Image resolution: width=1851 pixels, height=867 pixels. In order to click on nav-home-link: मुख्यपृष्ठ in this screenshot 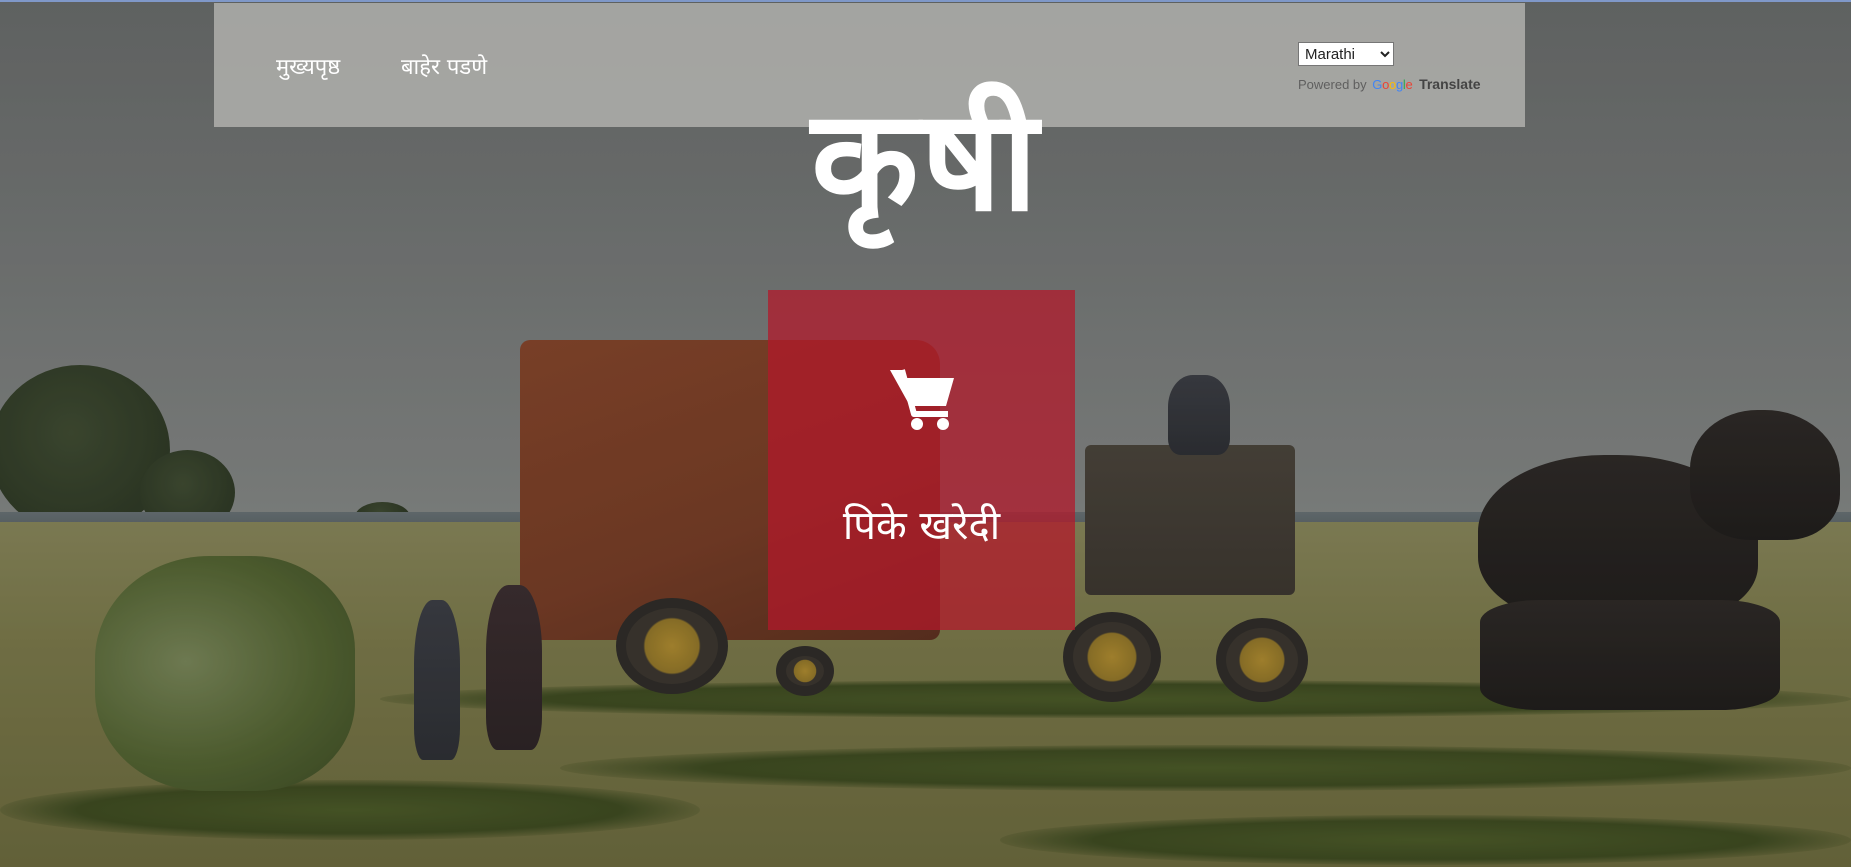, I will do `click(308, 66)`.